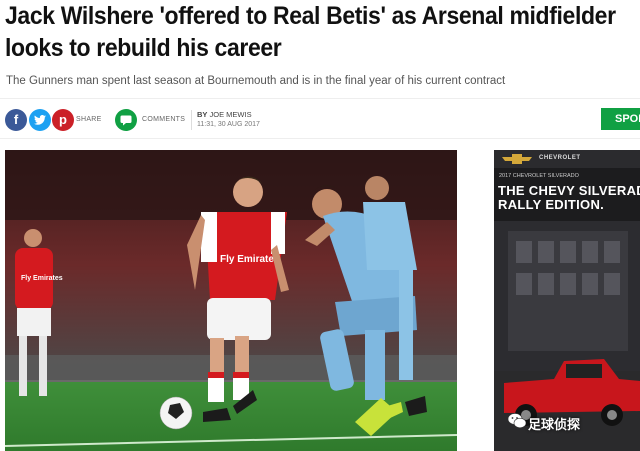  Describe the element at coordinates (231, 114) in the screenshot. I see `byline-author: JOE MEWIS` at that location.